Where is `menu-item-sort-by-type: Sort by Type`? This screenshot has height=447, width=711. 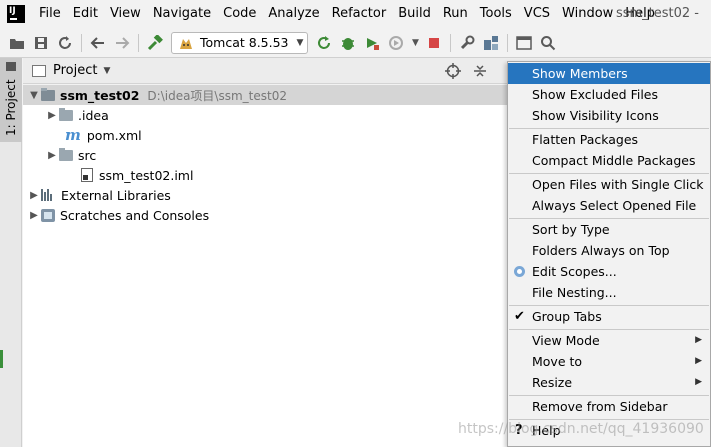
menu-item-sort-by-type: Sort by Type is located at coordinates (609, 229).